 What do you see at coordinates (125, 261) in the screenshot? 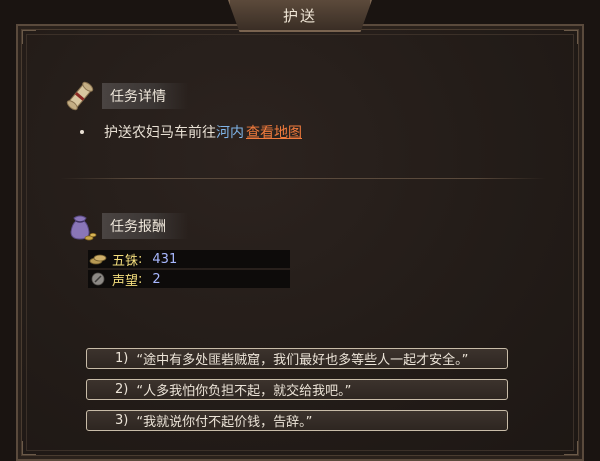
I see `reward-name: 五铢` at bounding box center [125, 261].